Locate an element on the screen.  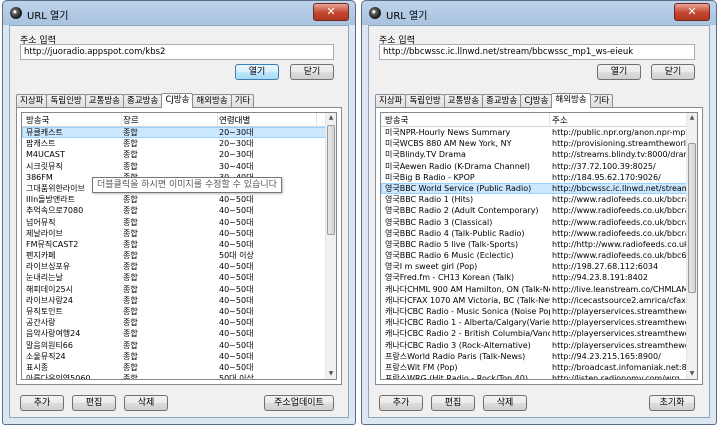
table-row: 제날라이브 종합 40~50대 is located at coordinates (174, 233).